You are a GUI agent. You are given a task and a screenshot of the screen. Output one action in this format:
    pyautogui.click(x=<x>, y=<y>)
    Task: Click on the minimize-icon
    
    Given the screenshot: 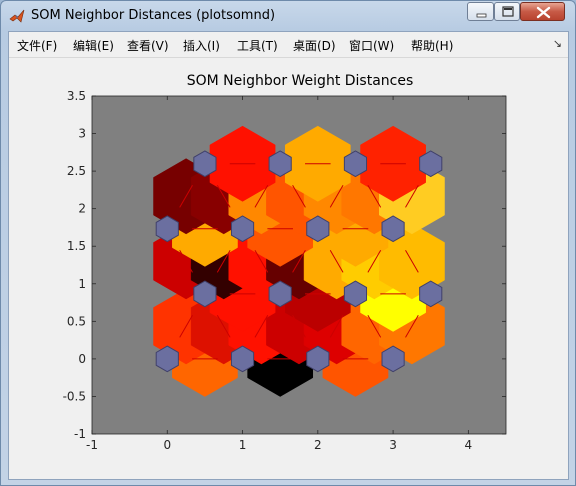 What is the action you would take?
    pyautogui.click(x=481, y=15)
    